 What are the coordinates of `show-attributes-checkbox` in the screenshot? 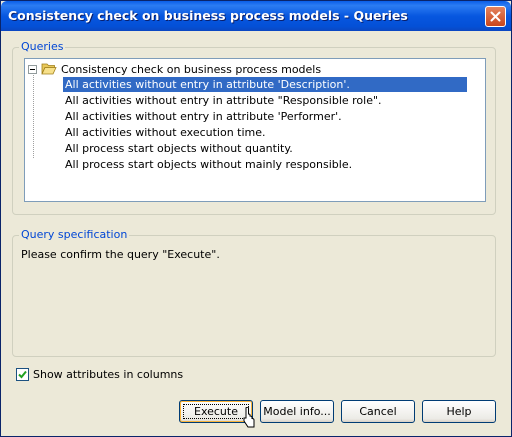 It's located at (22, 374).